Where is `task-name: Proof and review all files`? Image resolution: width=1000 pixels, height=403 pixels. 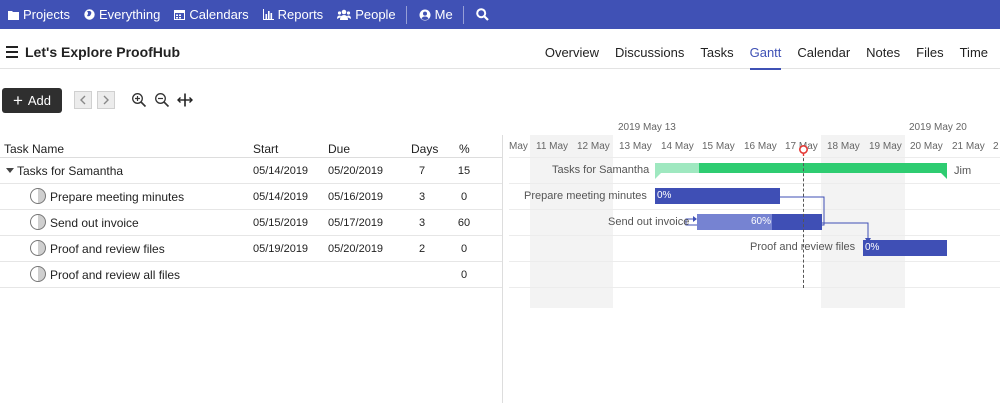
task-name: Proof and review all files is located at coordinates (115, 275).